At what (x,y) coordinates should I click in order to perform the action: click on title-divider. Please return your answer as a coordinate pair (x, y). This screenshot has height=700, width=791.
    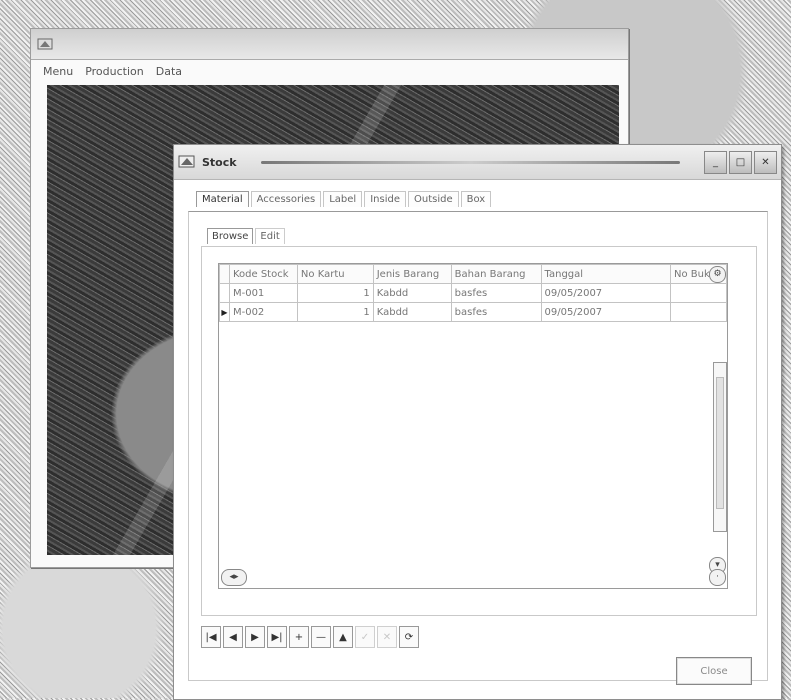
    Looking at the image, I should click on (470, 162).